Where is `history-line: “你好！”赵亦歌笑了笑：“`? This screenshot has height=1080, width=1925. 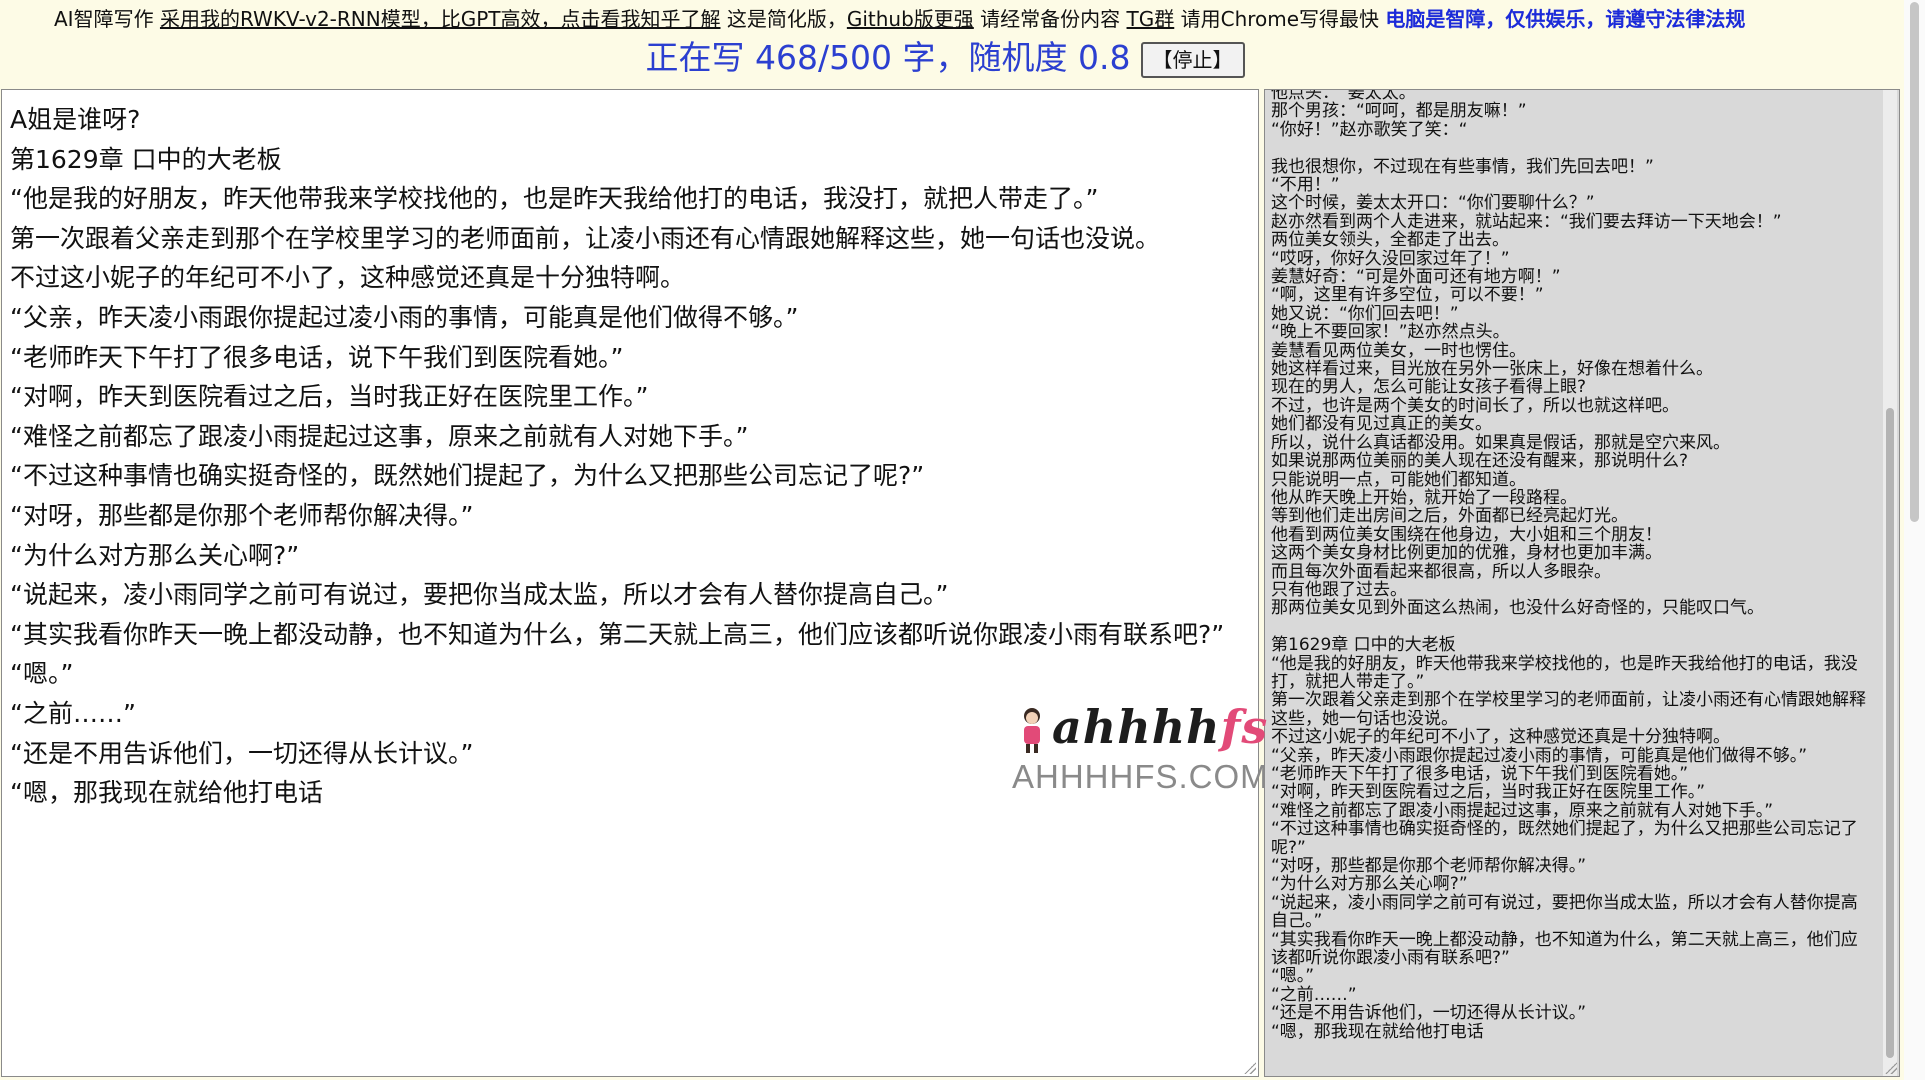 history-line: “你好！”赵亦歌笑了笑：“ is located at coordinates (1369, 129).